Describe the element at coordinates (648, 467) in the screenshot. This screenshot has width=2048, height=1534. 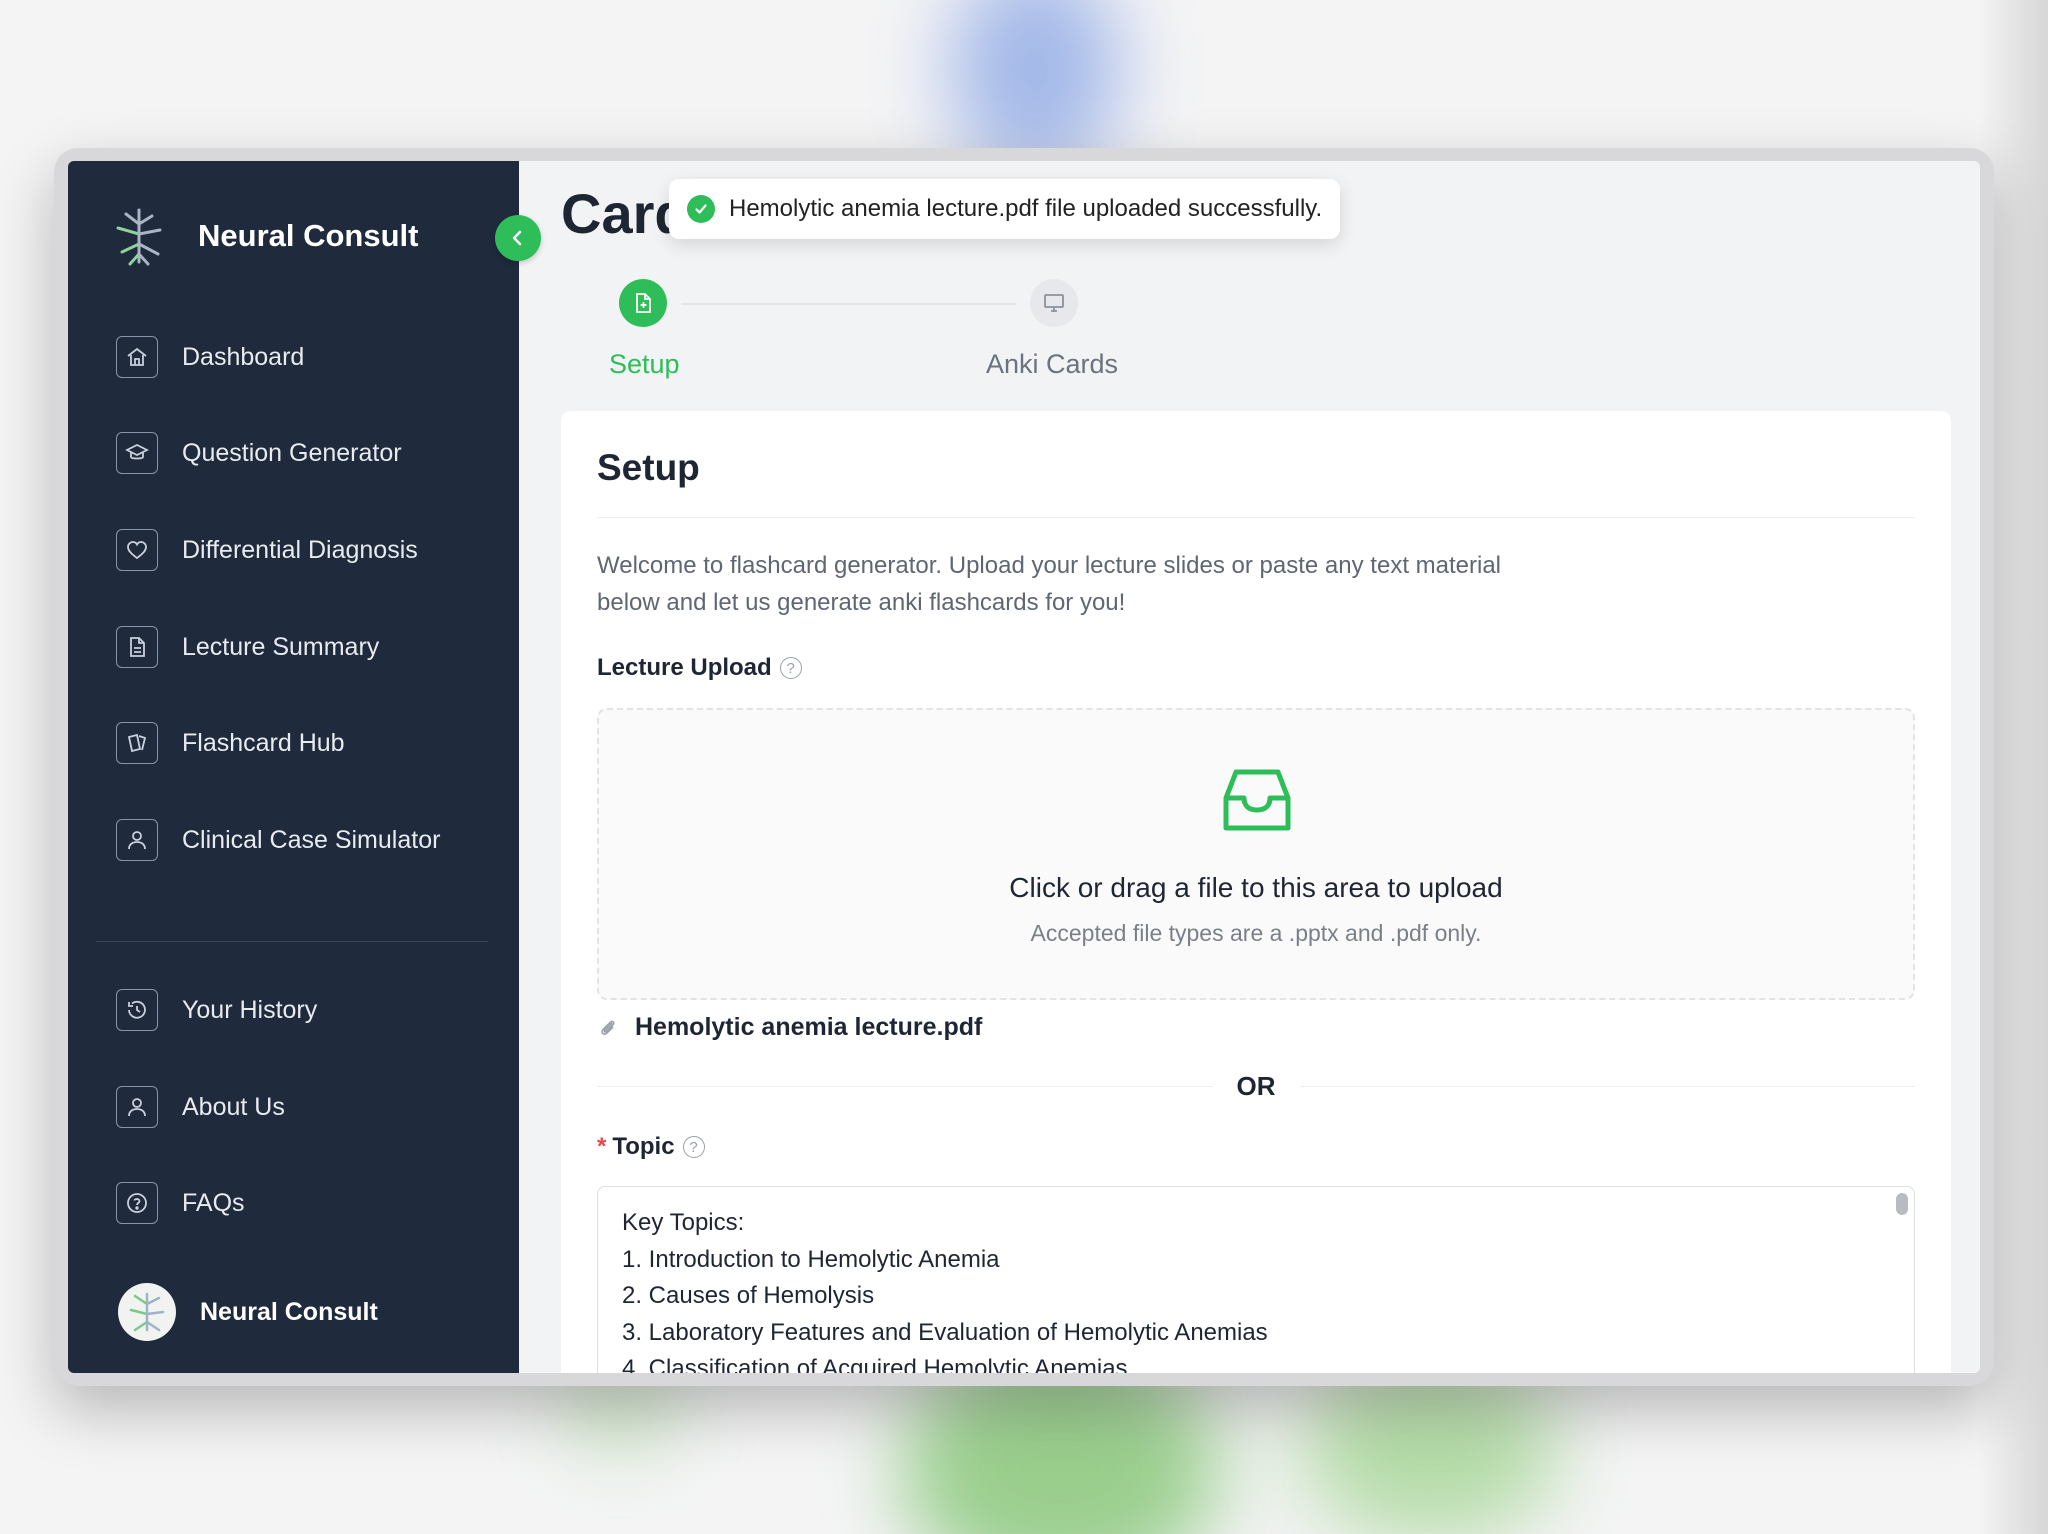
I see `card-title: Setup` at that location.